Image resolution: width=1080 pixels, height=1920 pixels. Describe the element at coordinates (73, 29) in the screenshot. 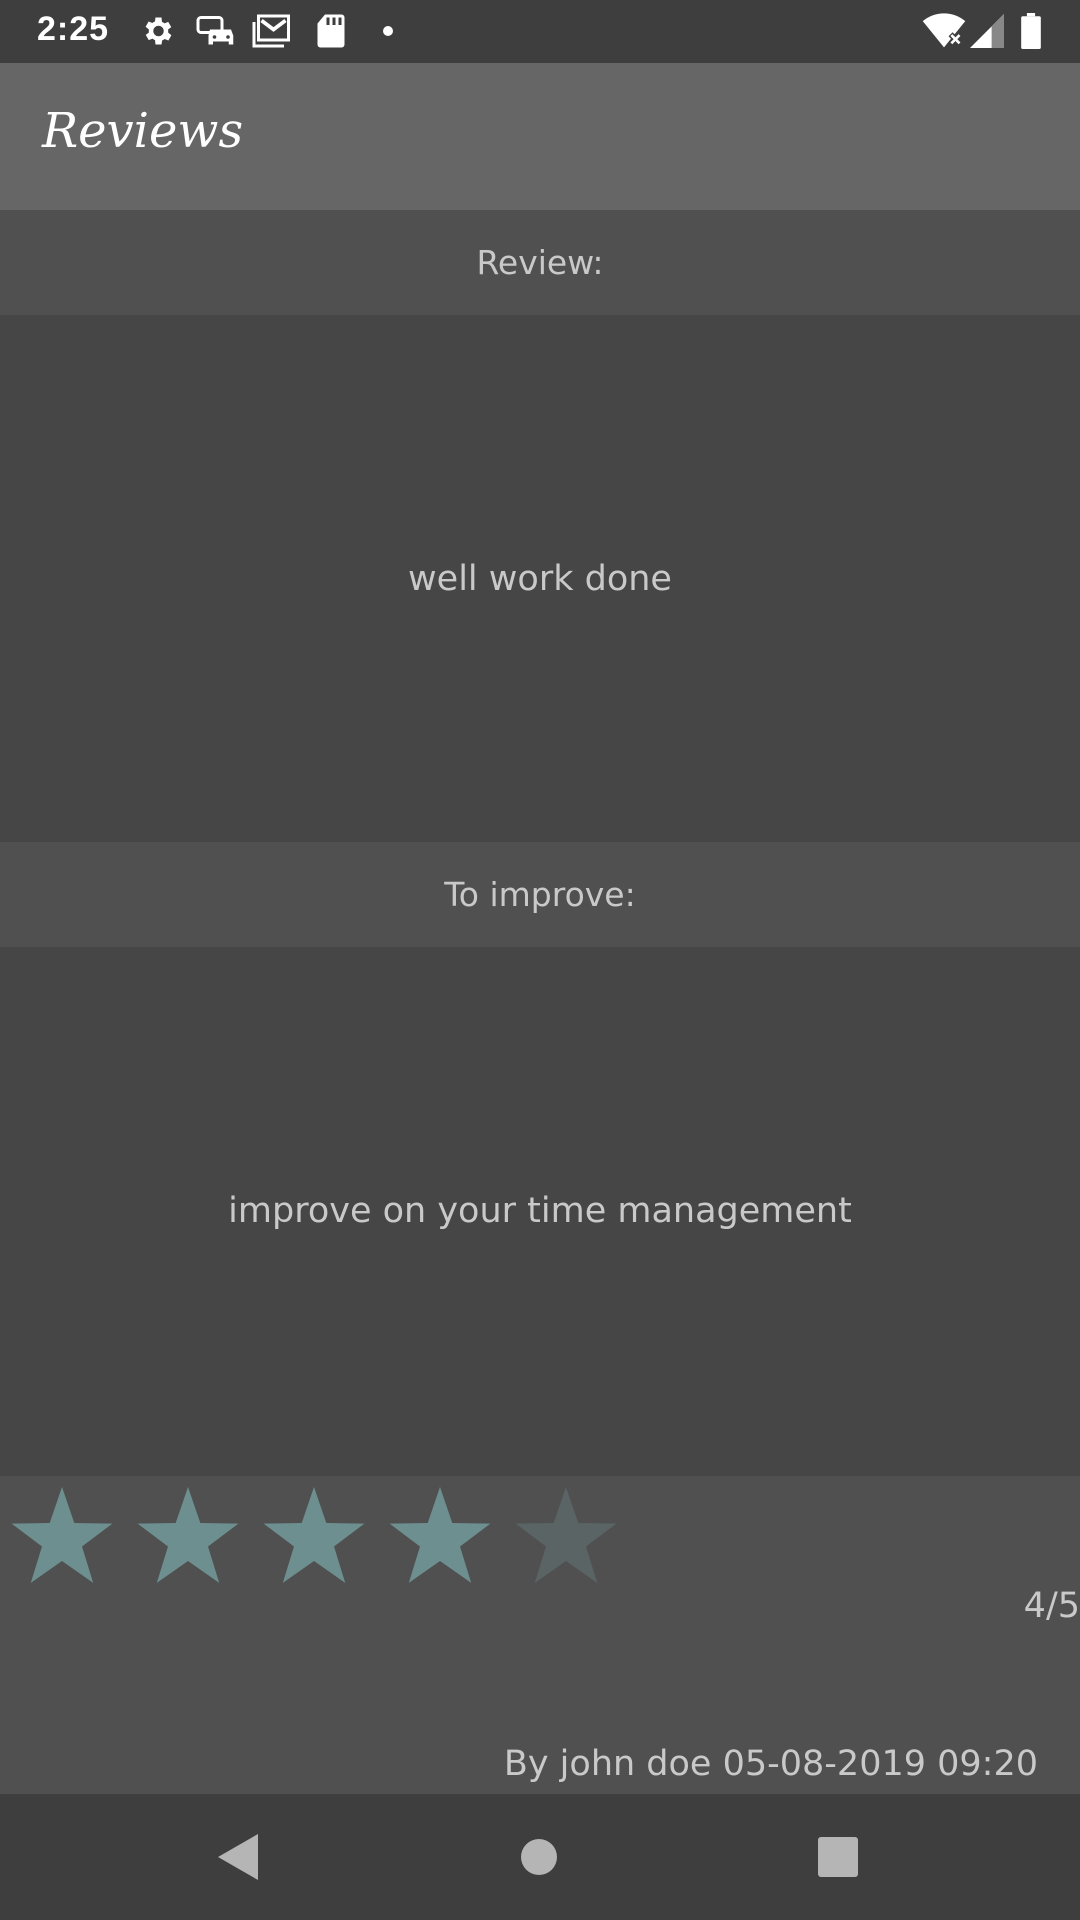

I see `status-time: 2:25` at that location.